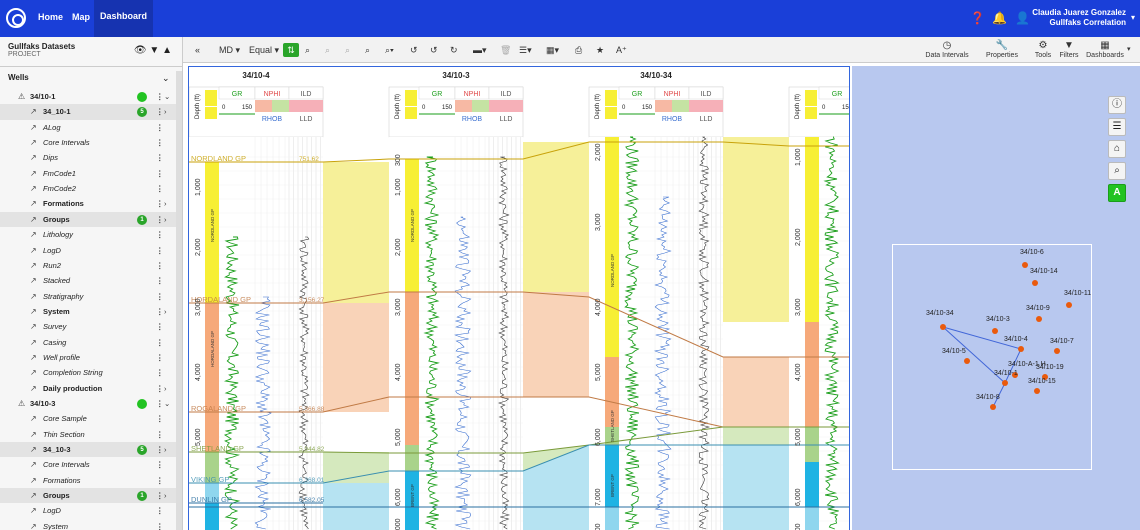  What do you see at coordinates (434, 50) in the screenshot?
I see `zoom-history-back-icon: ↺` at bounding box center [434, 50].